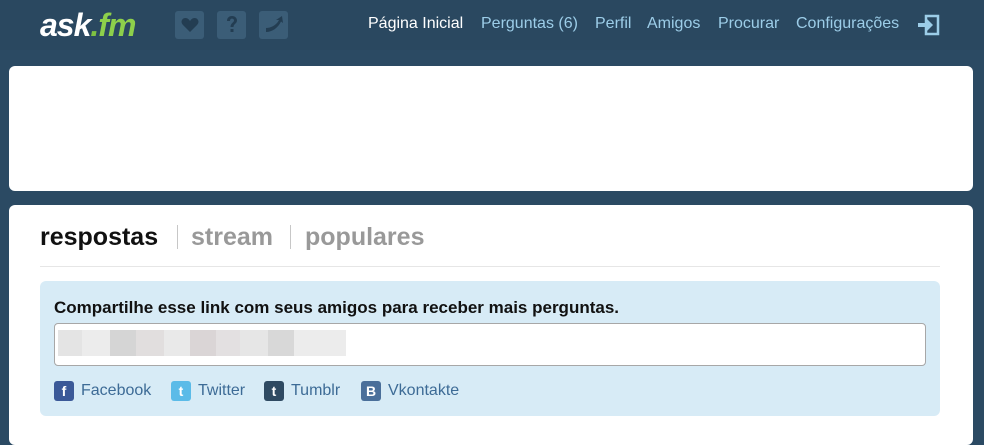 The width and height of the screenshot is (984, 445). Describe the element at coordinates (274, 391) in the screenshot. I see `tumblr-icon: t` at that location.